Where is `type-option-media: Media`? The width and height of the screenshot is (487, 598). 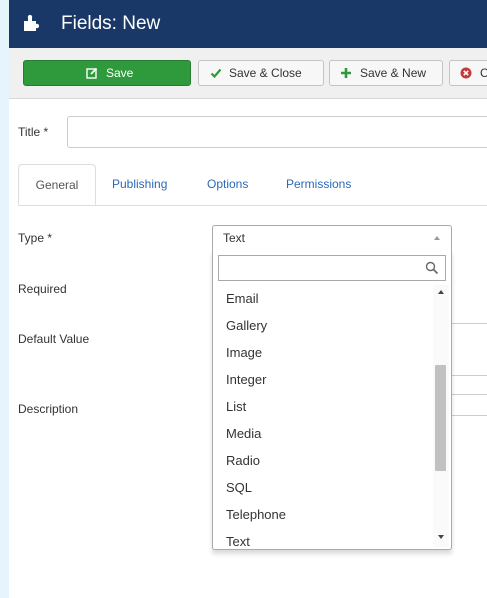
type-option-media: Media is located at coordinates (243, 433).